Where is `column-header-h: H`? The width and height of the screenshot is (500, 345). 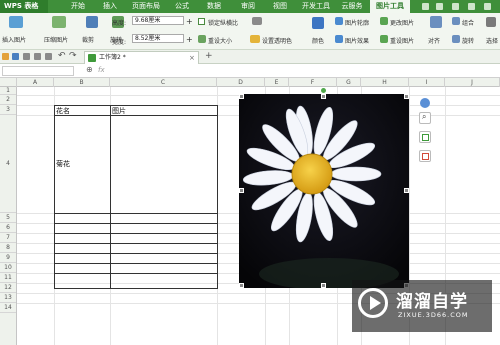 column-header-h: H is located at coordinates (385, 82).